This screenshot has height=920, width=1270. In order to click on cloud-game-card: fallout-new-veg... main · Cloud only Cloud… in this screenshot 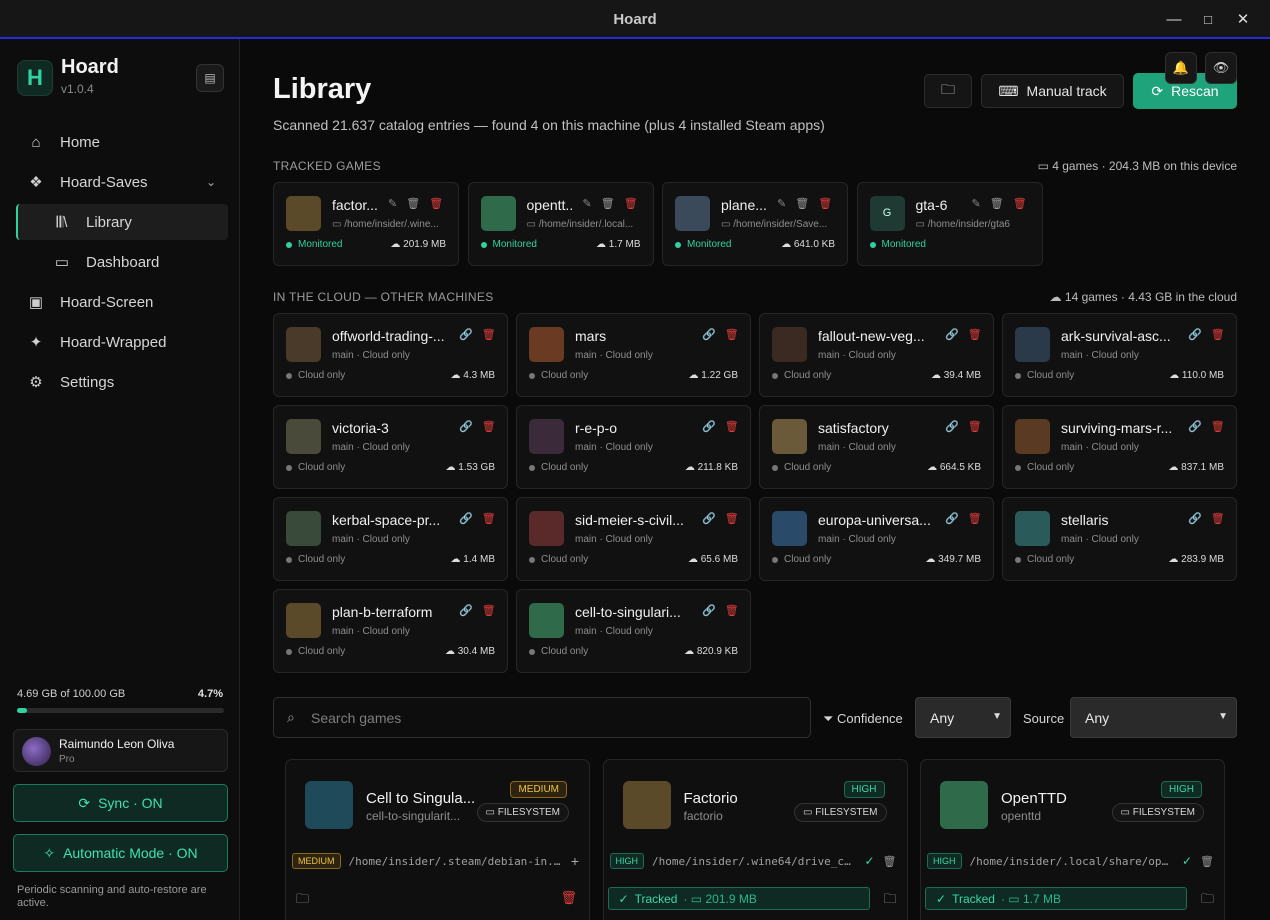, I will do `click(876, 355)`.